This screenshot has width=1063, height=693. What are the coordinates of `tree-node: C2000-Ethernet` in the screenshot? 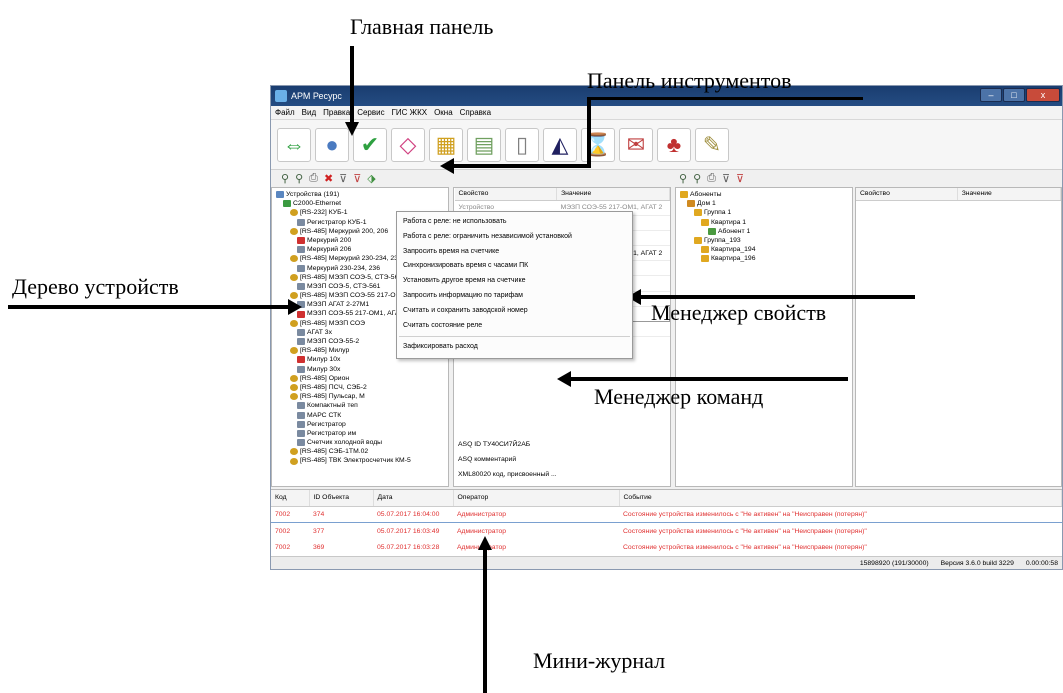 It's located at (362, 203).